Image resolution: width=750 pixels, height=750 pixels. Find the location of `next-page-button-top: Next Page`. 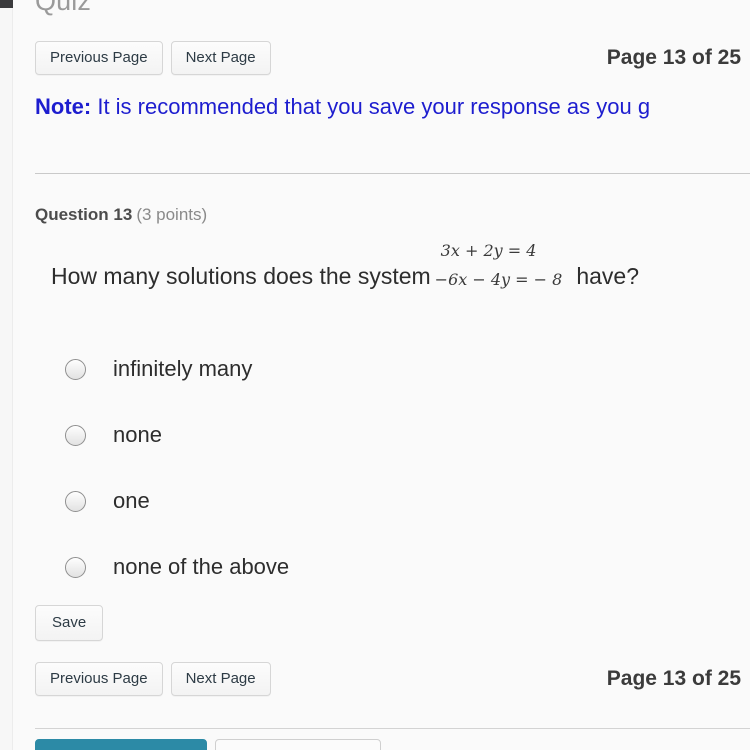

next-page-button-top: Next Page is located at coordinates (220, 58).